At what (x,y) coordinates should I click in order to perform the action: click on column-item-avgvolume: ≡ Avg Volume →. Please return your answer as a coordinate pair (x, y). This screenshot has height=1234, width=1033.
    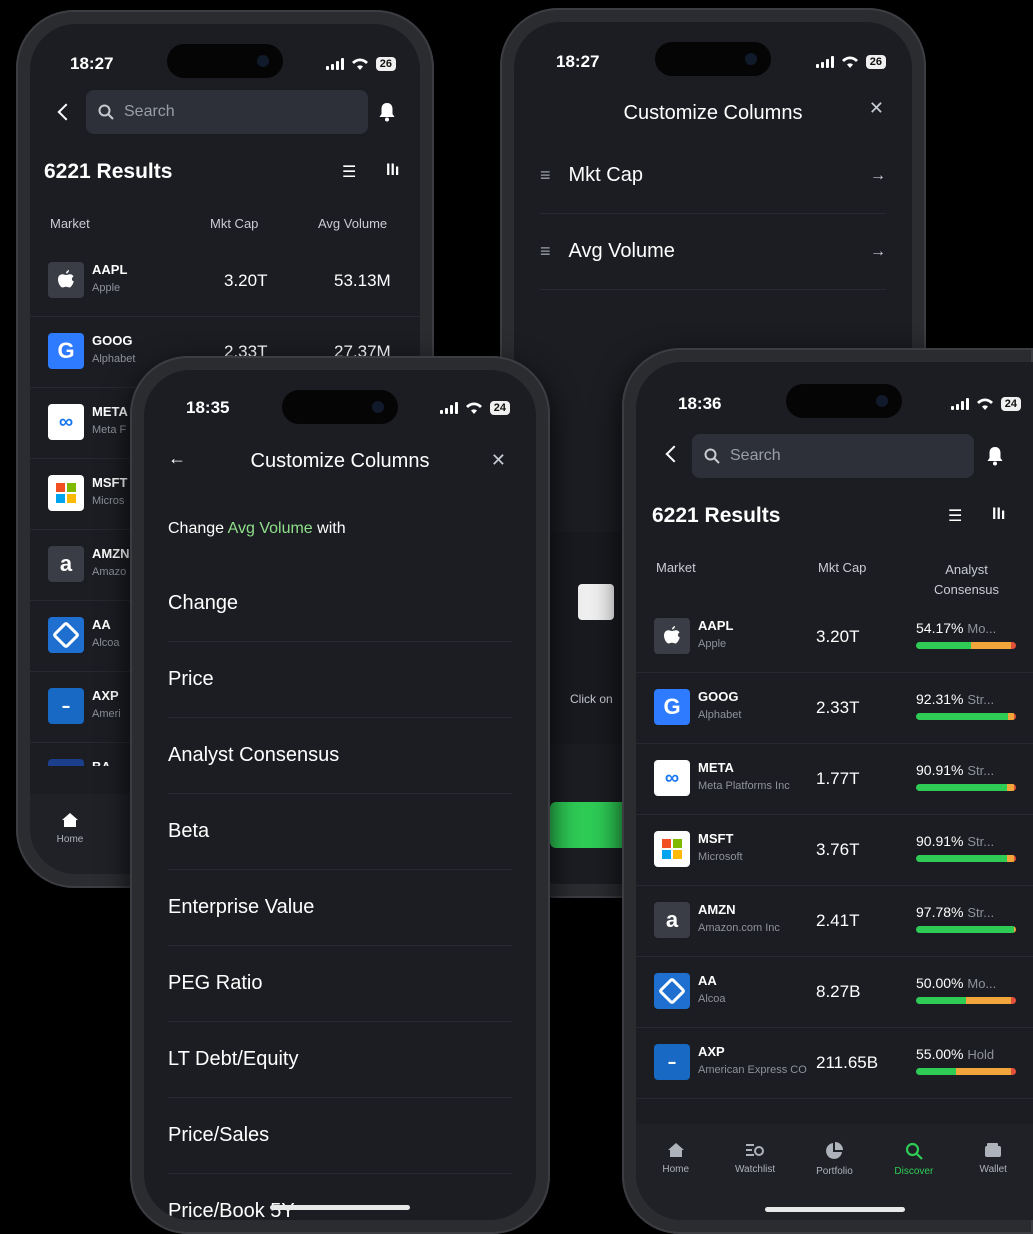
    Looking at the image, I should click on (713, 252).